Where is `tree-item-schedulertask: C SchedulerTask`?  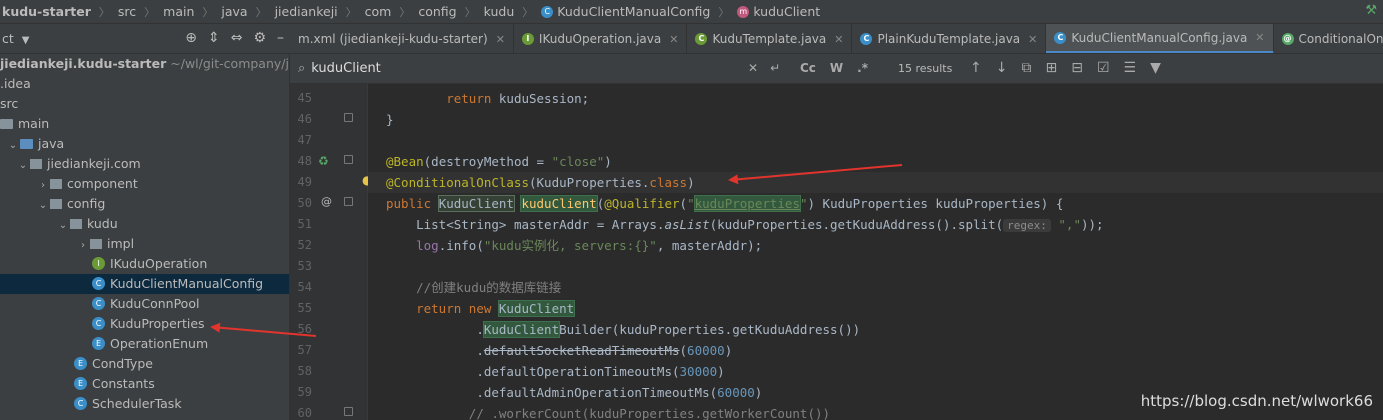 tree-item-schedulertask: C SchedulerTask is located at coordinates (144, 404).